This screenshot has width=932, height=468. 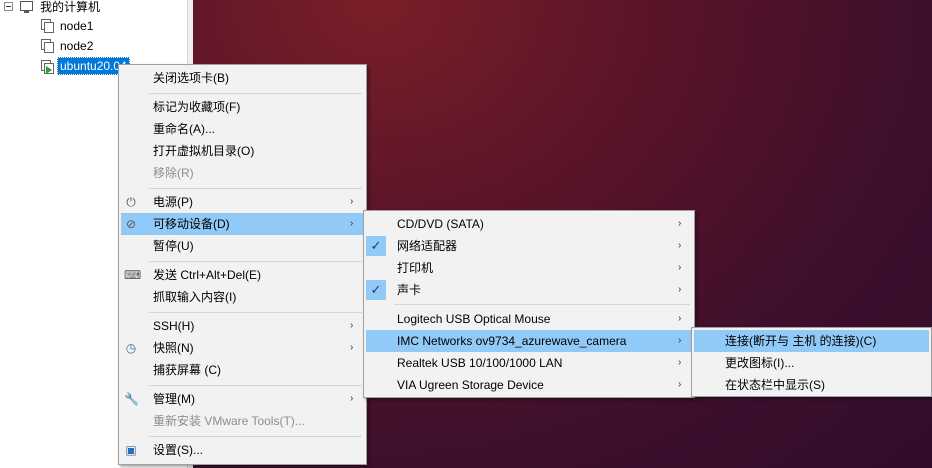 I want to click on device-item-network-adapter: ✓ 网络适配器 ›, so click(x=529, y=246).